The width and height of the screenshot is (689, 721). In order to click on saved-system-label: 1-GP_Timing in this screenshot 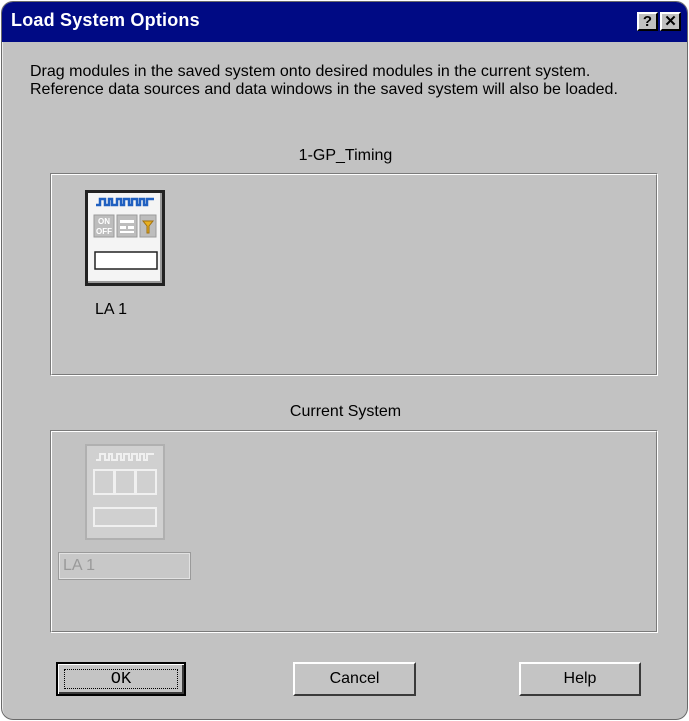, I will do `click(345, 155)`.